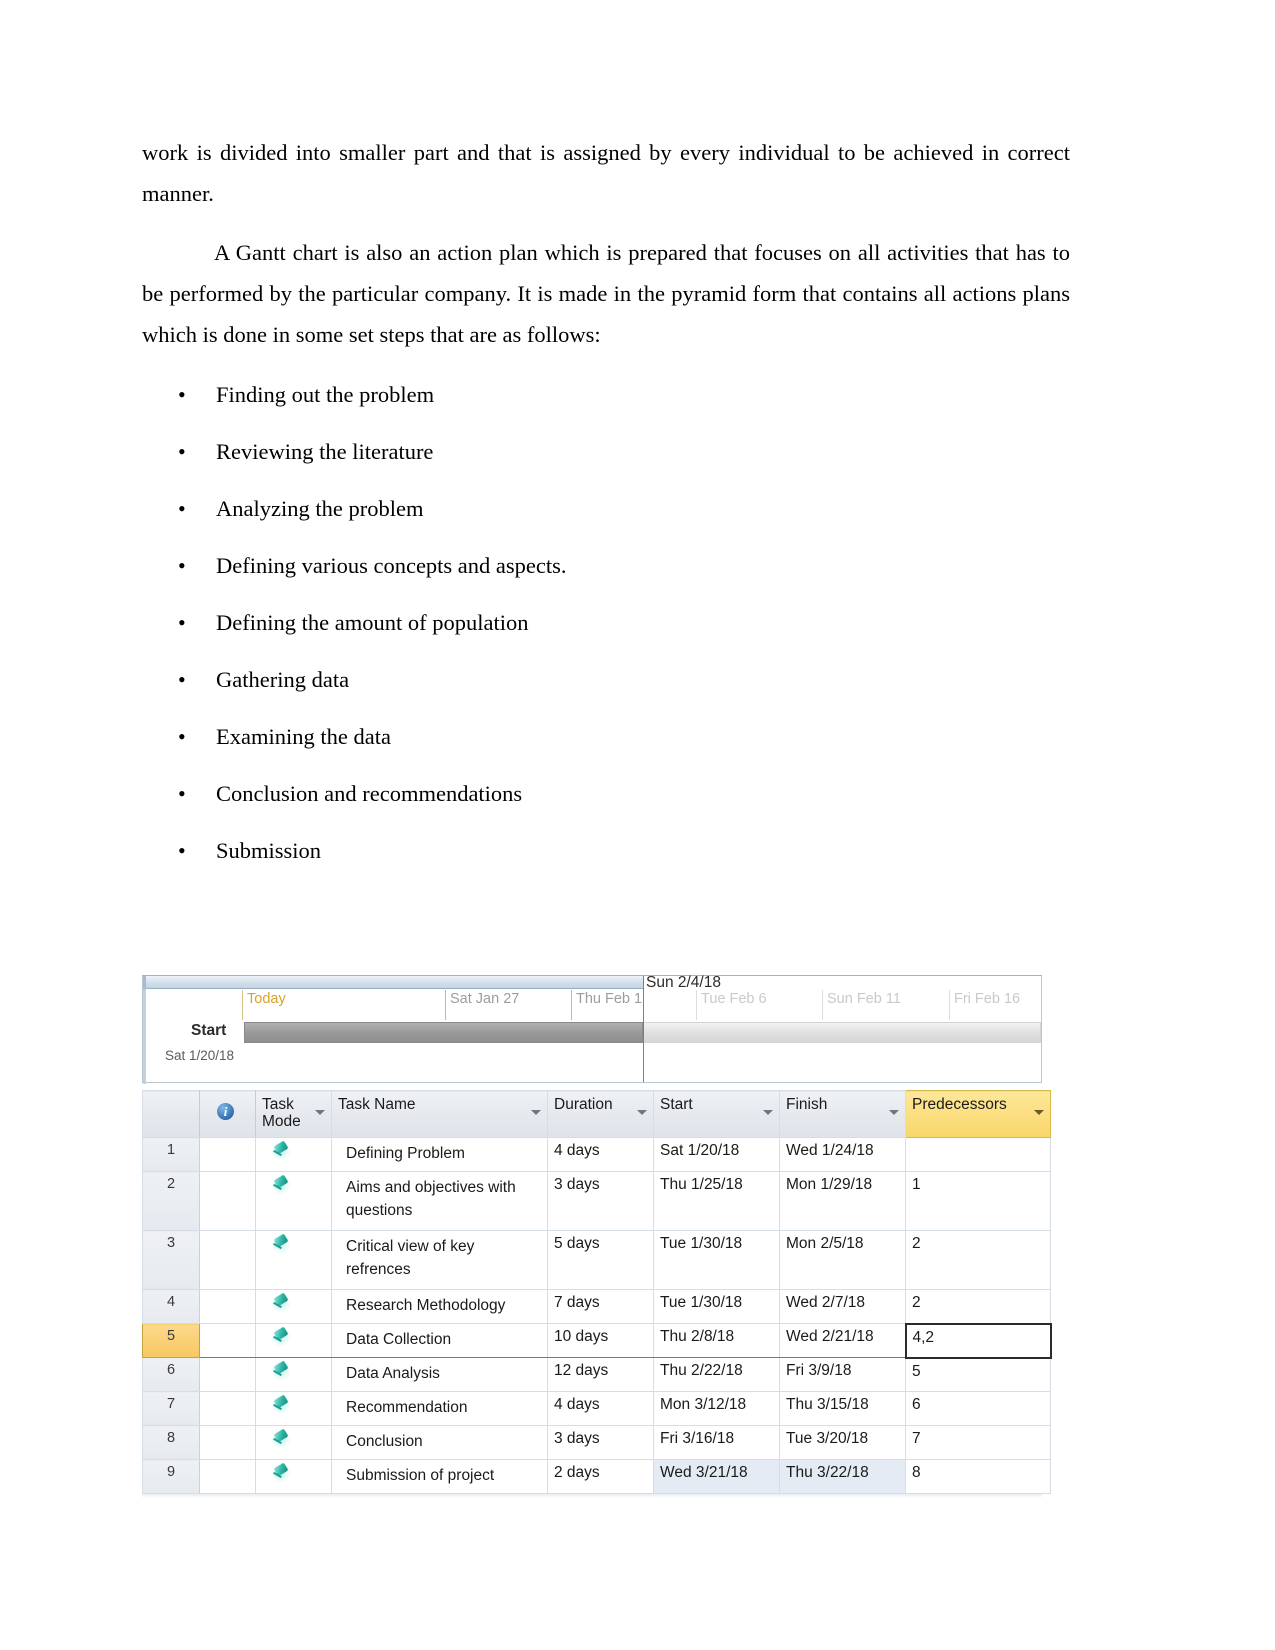  Describe the element at coordinates (978, 1201) in the screenshot. I see `predecessors-cell: 1` at that location.